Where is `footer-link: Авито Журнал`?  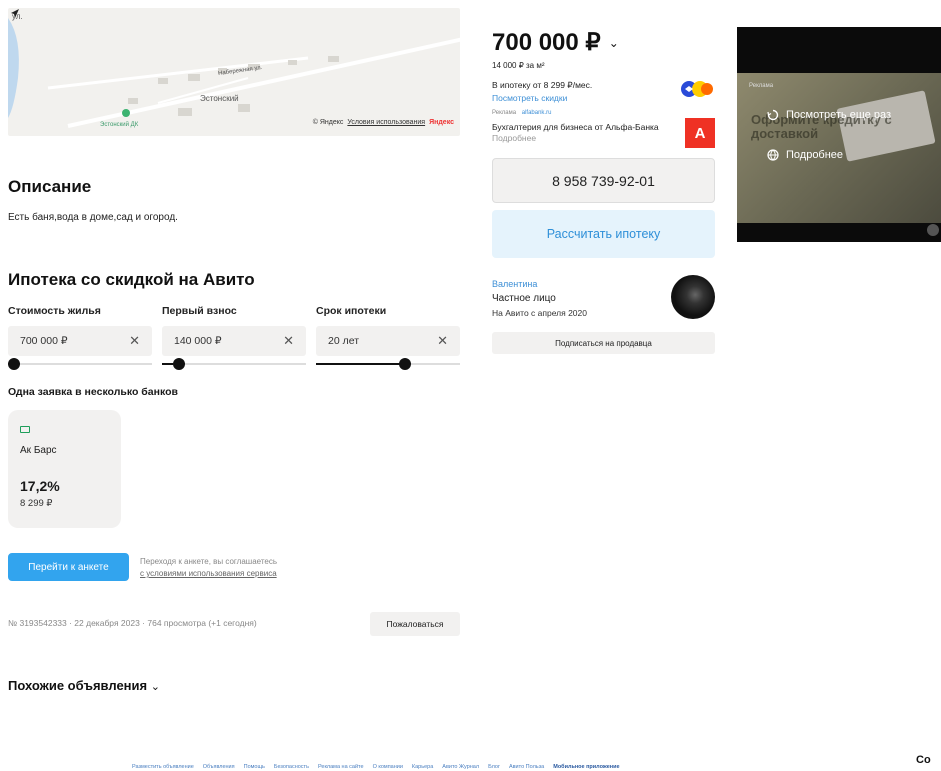 footer-link: Авито Журнал is located at coordinates (460, 767).